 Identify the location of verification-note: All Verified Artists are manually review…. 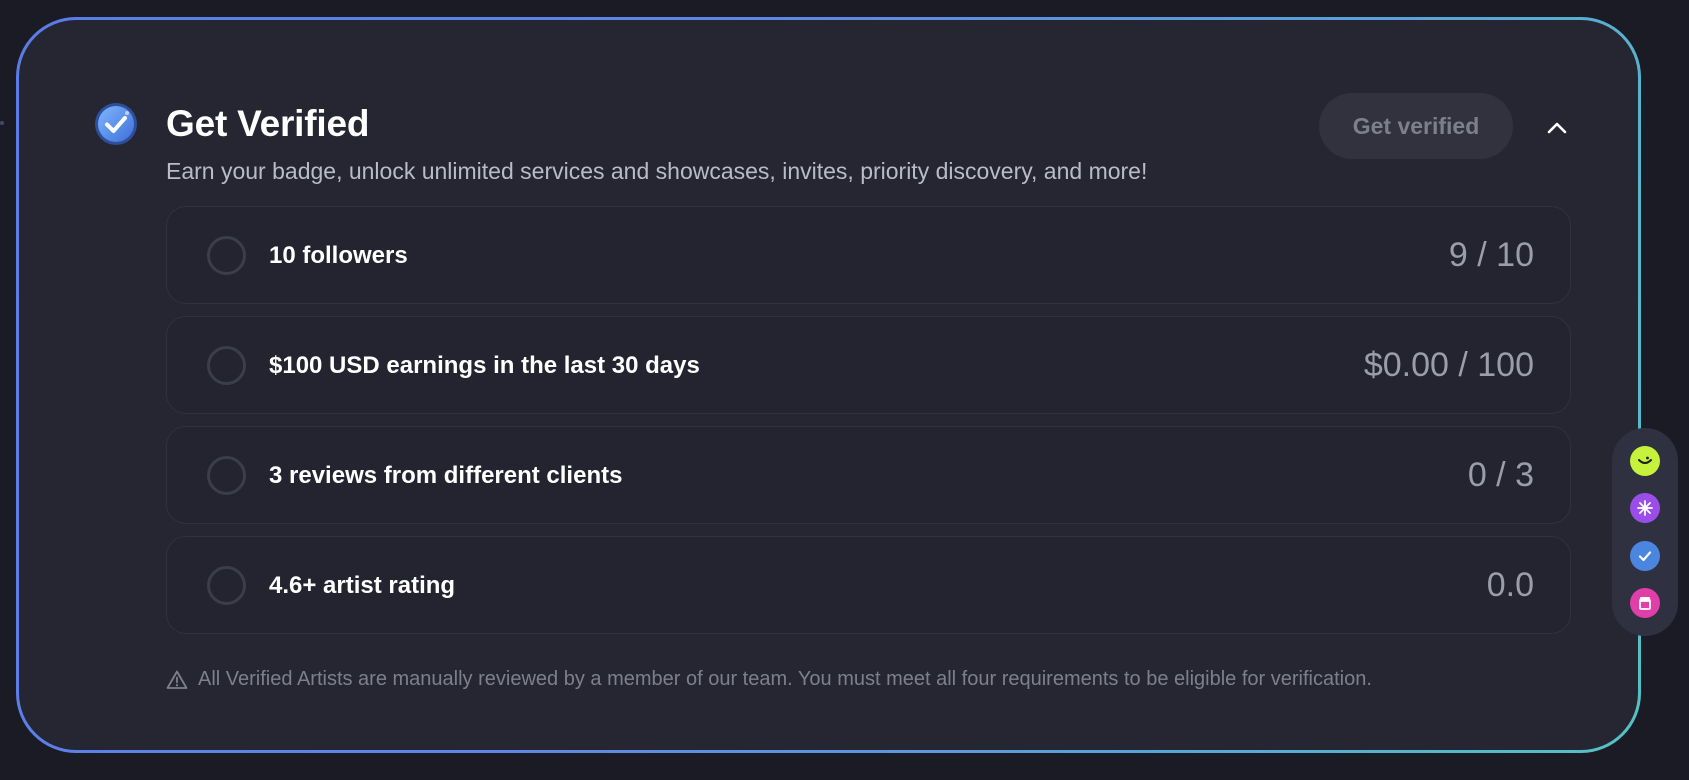
(769, 679).